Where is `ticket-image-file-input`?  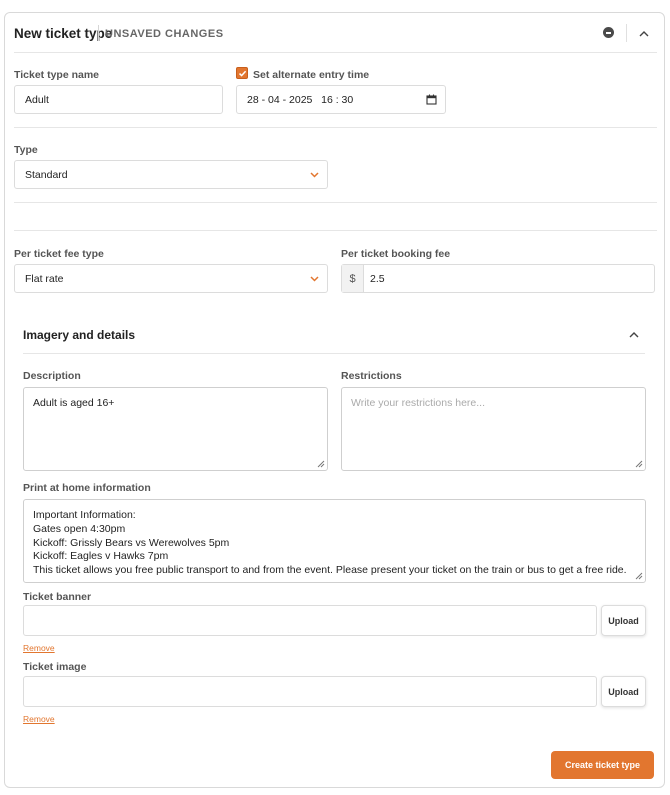
ticket-image-file-input is located at coordinates (310, 691).